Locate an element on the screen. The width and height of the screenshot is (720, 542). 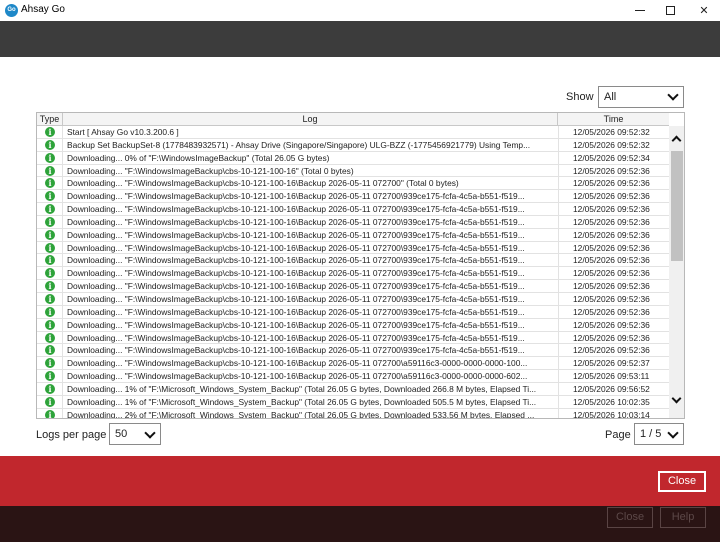
scroll-down-icon is located at coordinates (676, 398).